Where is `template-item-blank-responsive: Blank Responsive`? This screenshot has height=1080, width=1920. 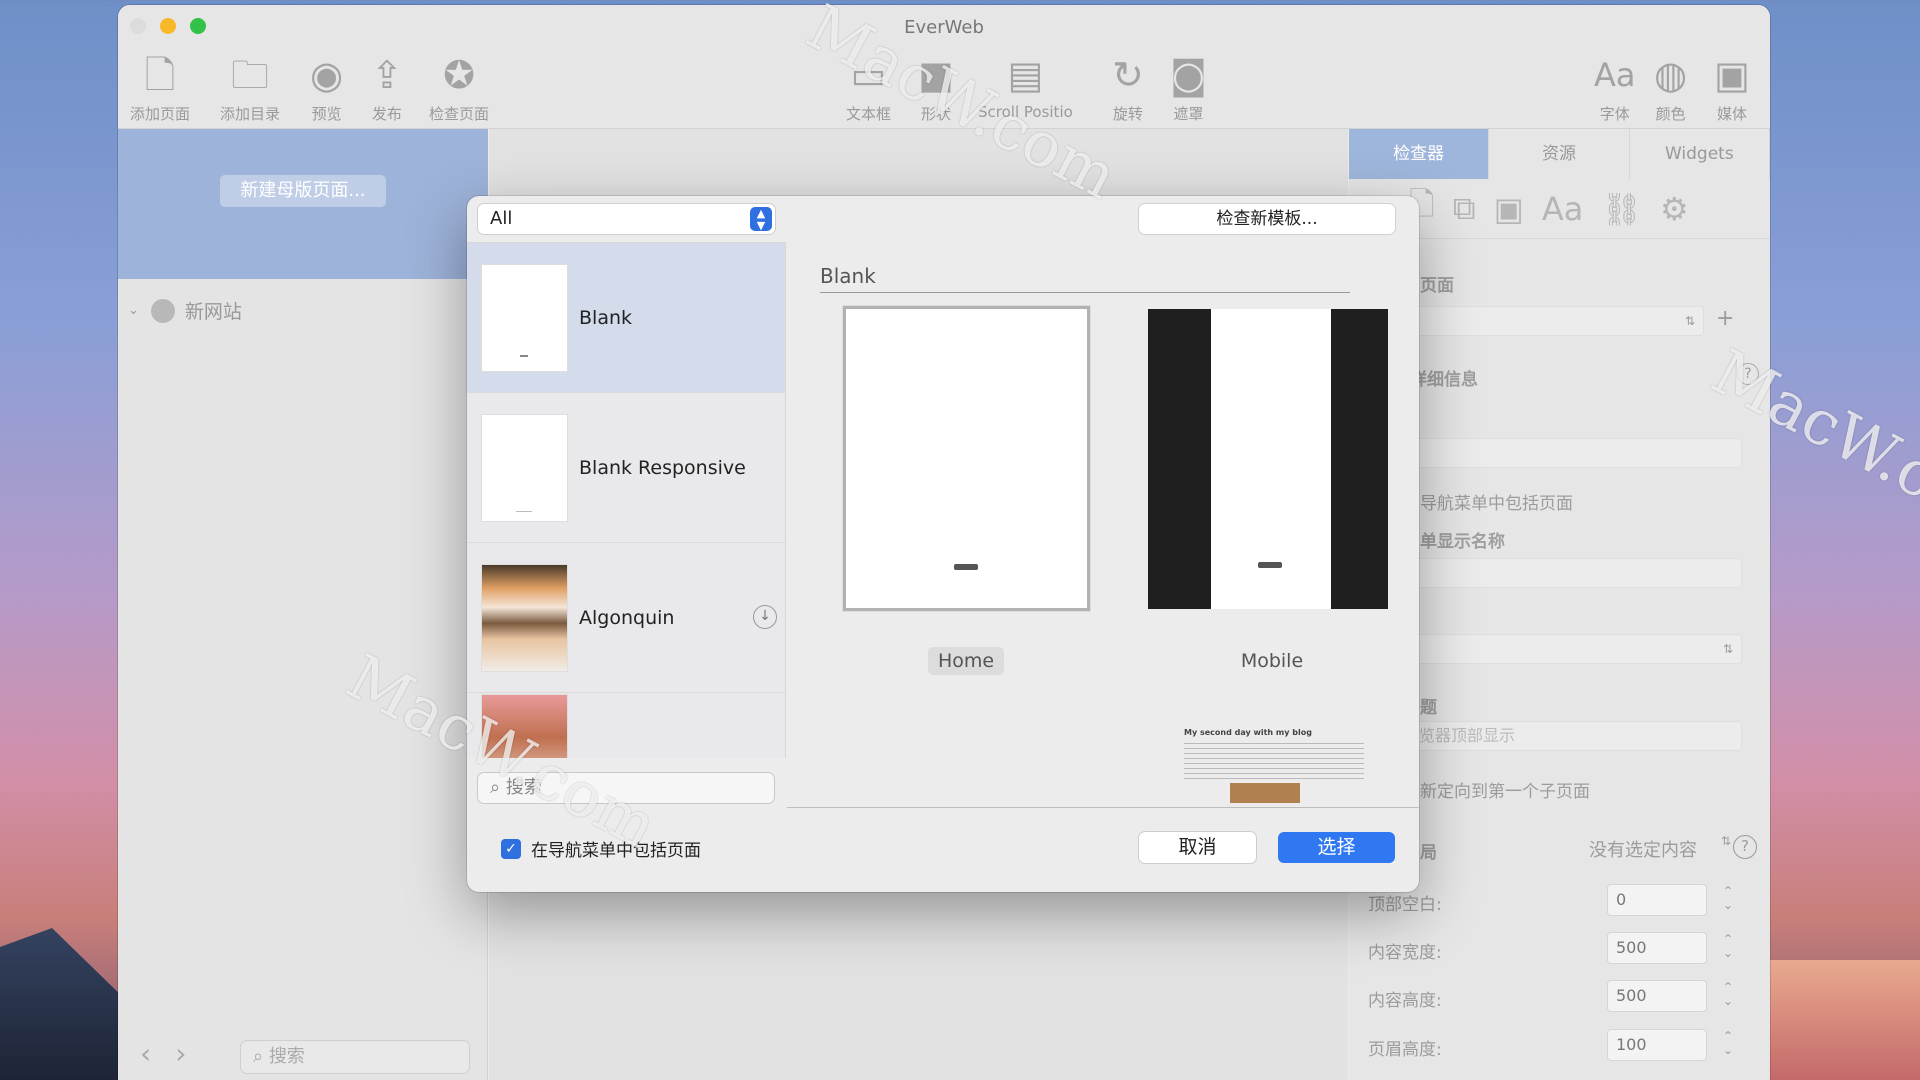 template-item-blank-responsive: Blank Responsive is located at coordinates (626, 468).